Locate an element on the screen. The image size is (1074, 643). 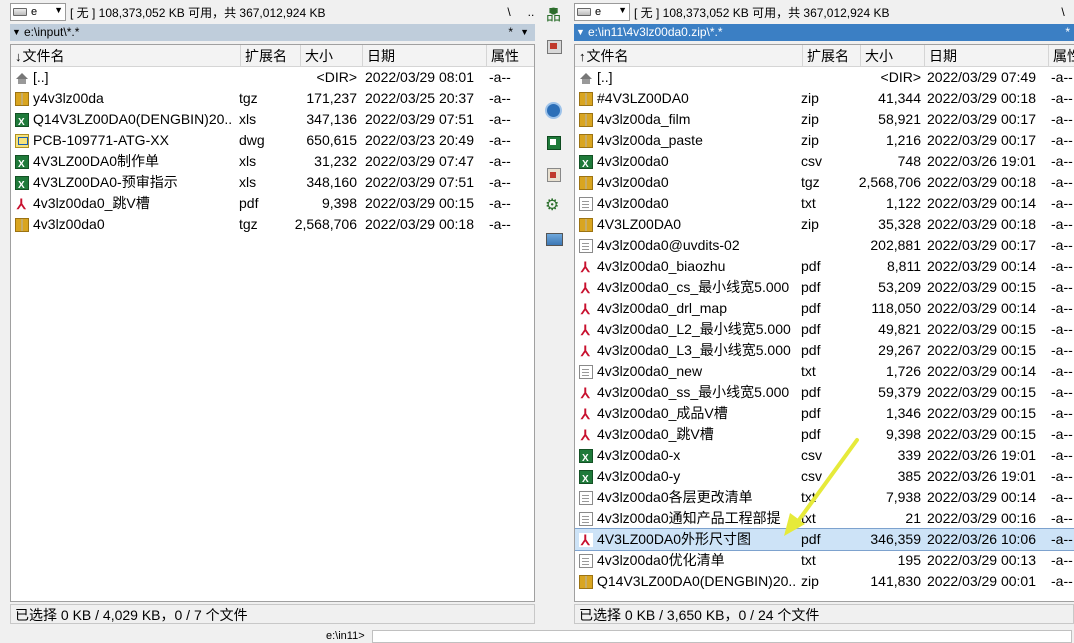
file-name-cell: 4v3lz00da0优化清单 is located at coordinates (689, 560).